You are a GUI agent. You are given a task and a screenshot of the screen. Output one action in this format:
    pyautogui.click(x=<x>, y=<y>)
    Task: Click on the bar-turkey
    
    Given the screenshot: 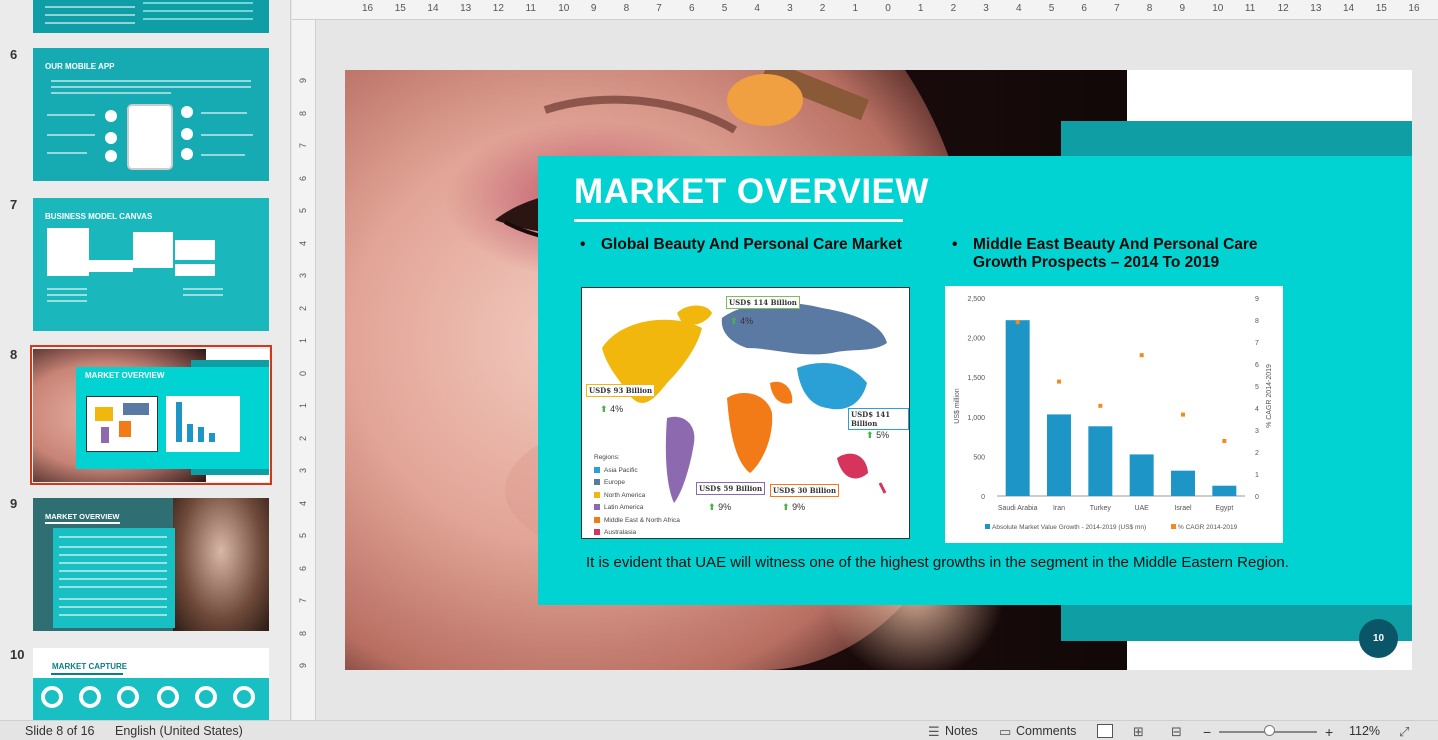 What is the action you would take?
    pyautogui.click(x=1100, y=461)
    